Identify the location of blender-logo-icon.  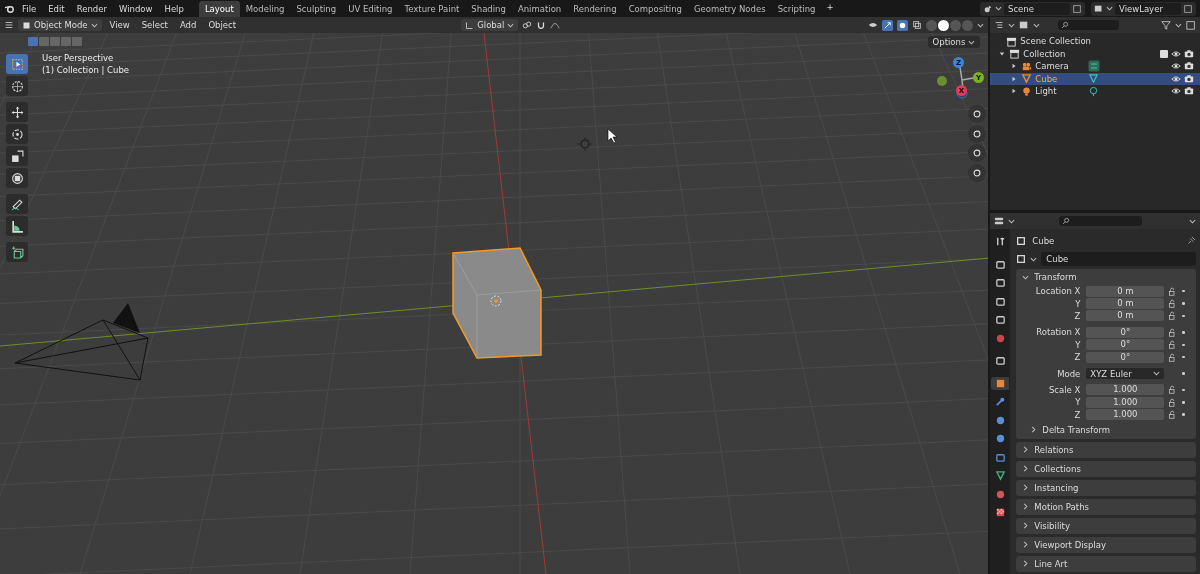
(9, 8).